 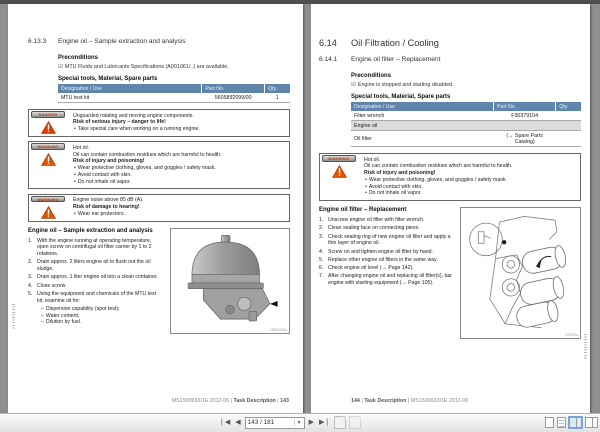 What do you see at coordinates (355, 422) in the screenshot?
I see `next-view-button` at bounding box center [355, 422].